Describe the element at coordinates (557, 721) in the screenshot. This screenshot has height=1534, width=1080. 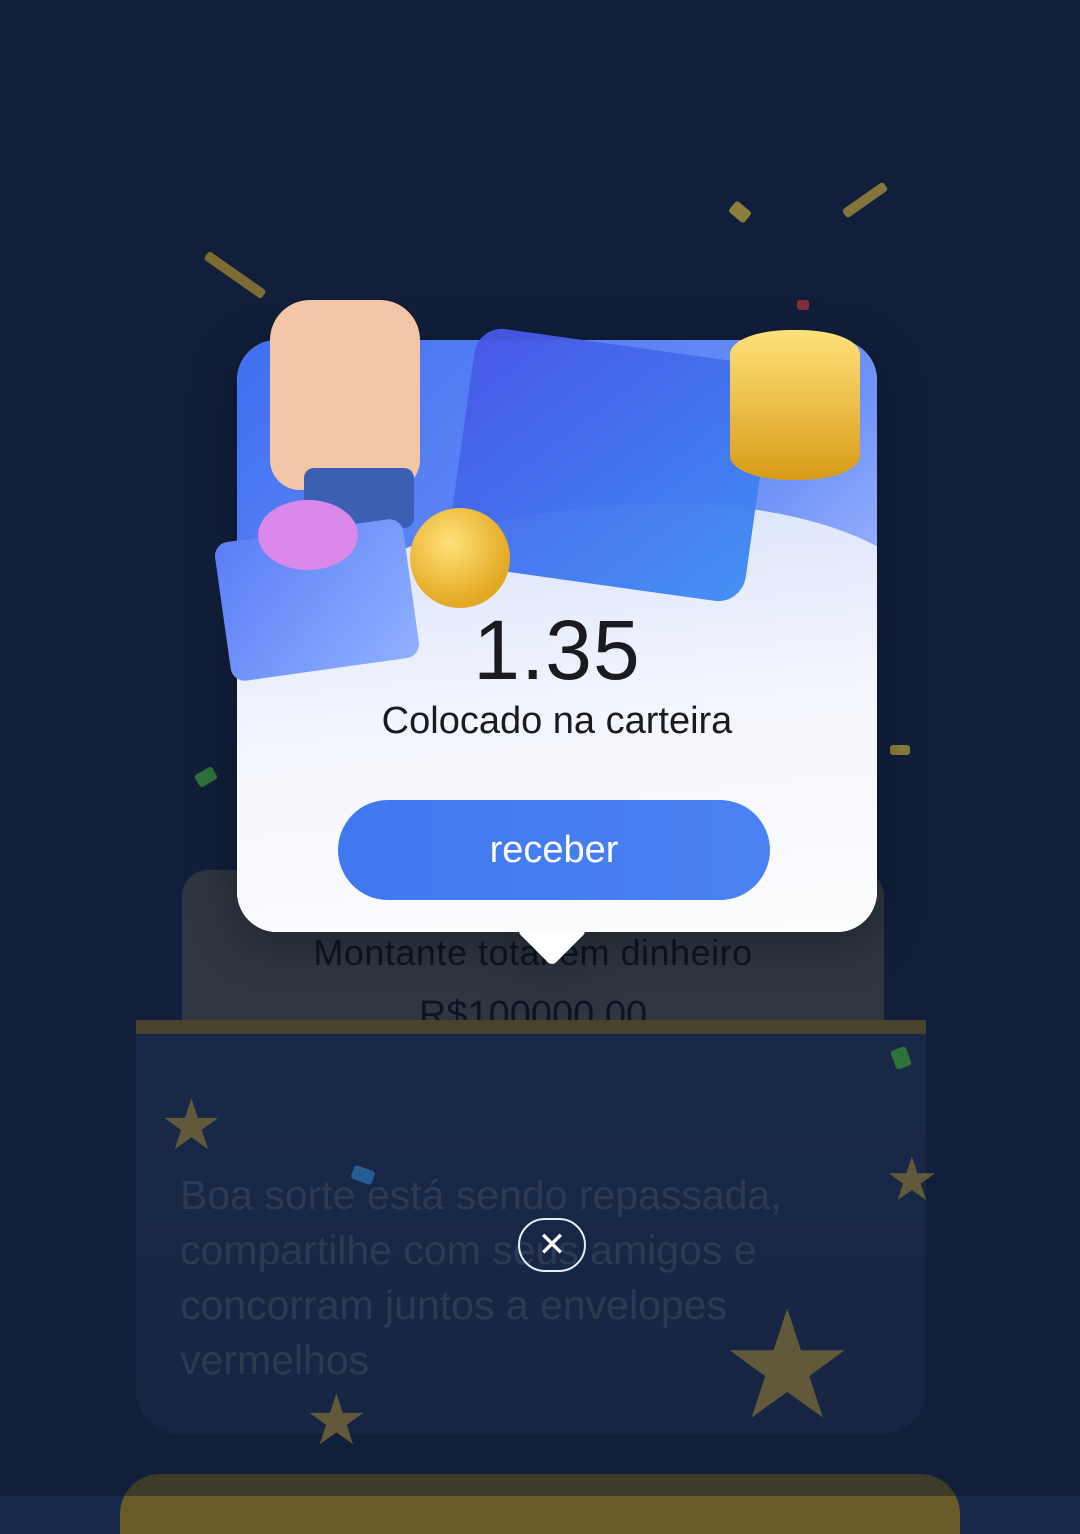
I see `reward-subtitle: Colocado na carteira` at that location.